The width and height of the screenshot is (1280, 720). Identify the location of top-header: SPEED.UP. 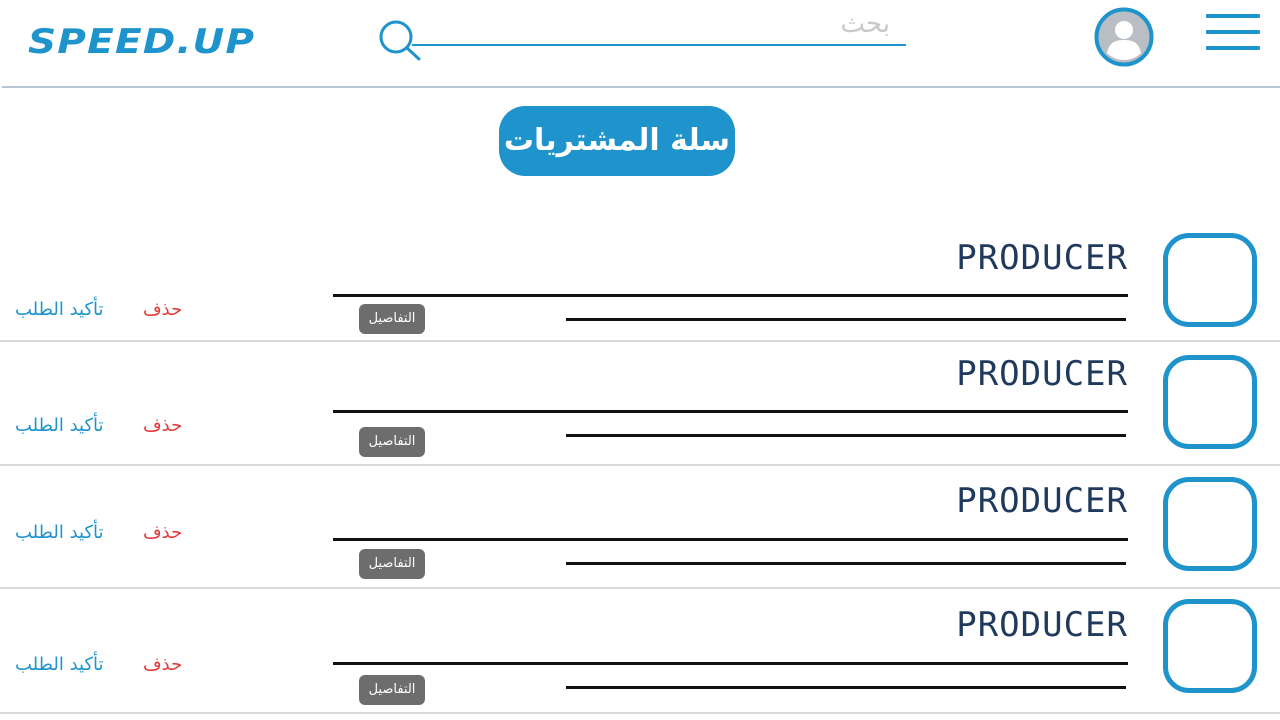
(640, 44).